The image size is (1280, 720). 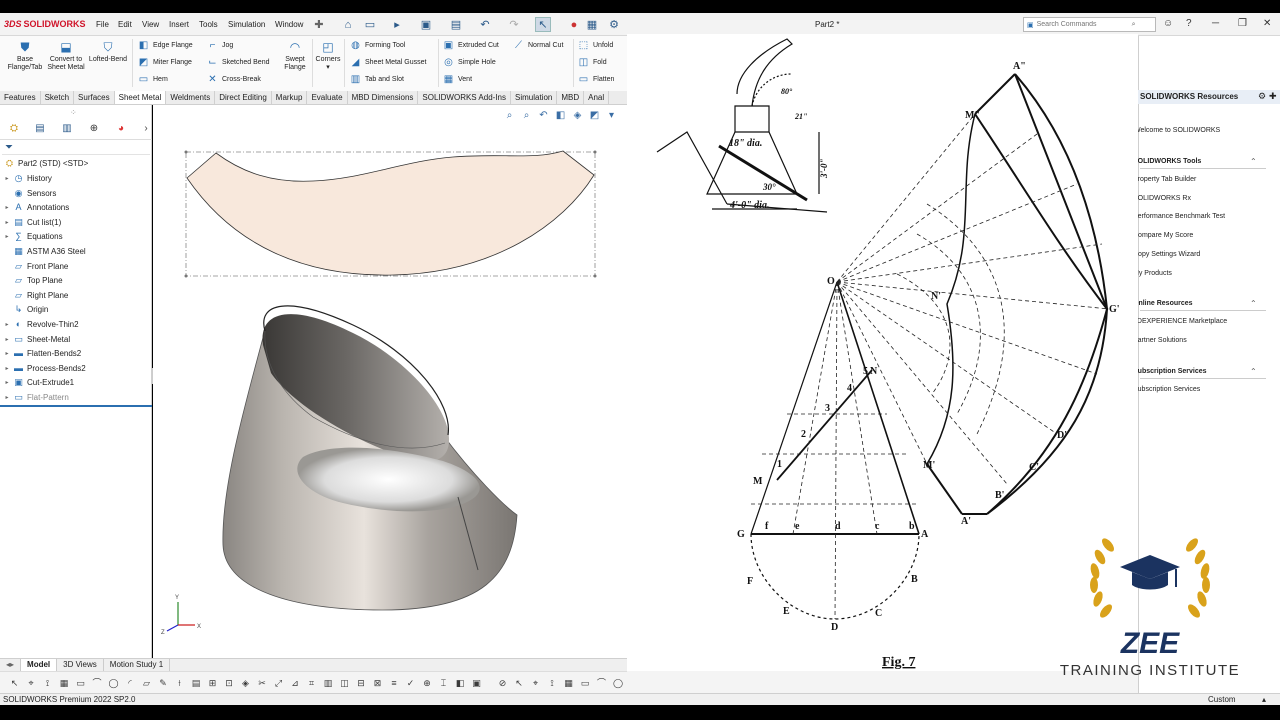 I want to click on tree-item-revolve-thin2: ▸ ◐ Revolve-Thin2, so click(x=41, y=324).